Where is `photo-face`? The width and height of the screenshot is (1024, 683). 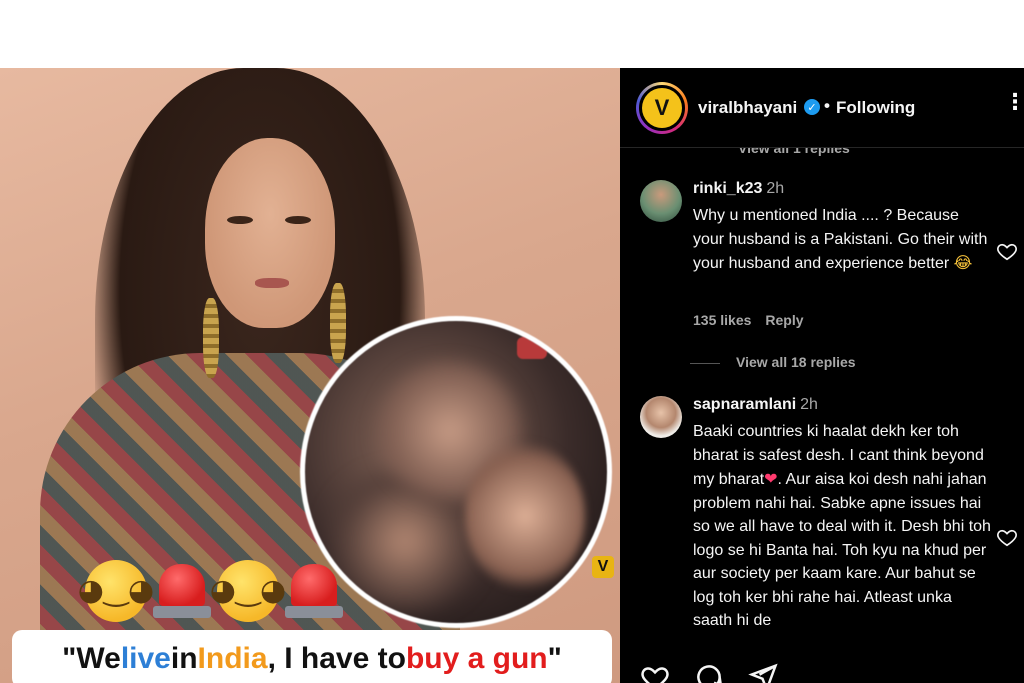 photo-face is located at coordinates (270, 233).